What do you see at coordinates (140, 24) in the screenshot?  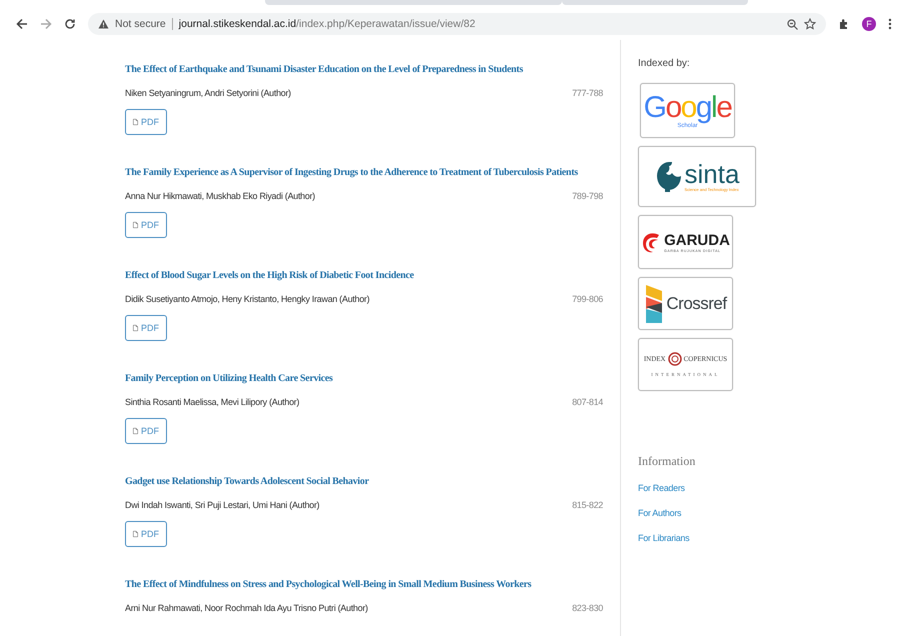 I see `security-label: Not secure` at bounding box center [140, 24].